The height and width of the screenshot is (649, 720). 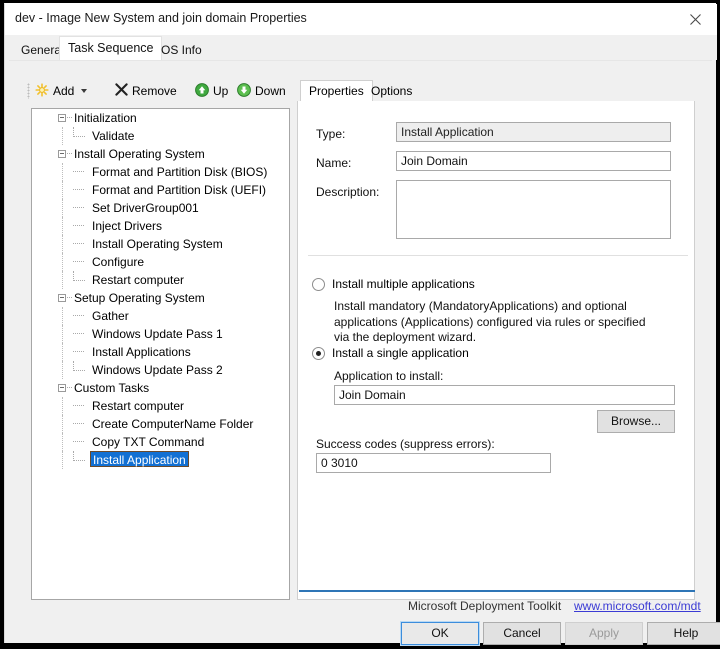 What do you see at coordinates (61, 91) in the screenshot?
I see `add-button: Add` at bounding box center [61, 91].